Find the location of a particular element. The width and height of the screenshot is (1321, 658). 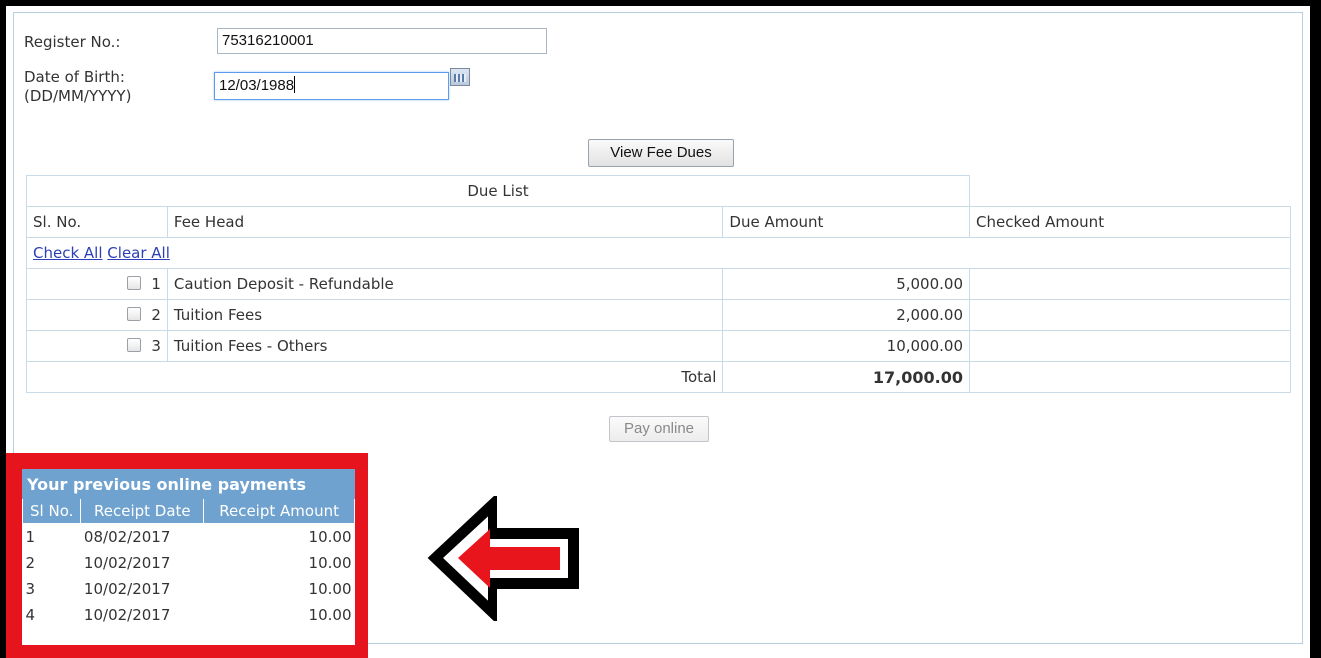

table-row: 1 Caution Deposit - Refundable 5,000.00 is located at coordinates (658, 284).